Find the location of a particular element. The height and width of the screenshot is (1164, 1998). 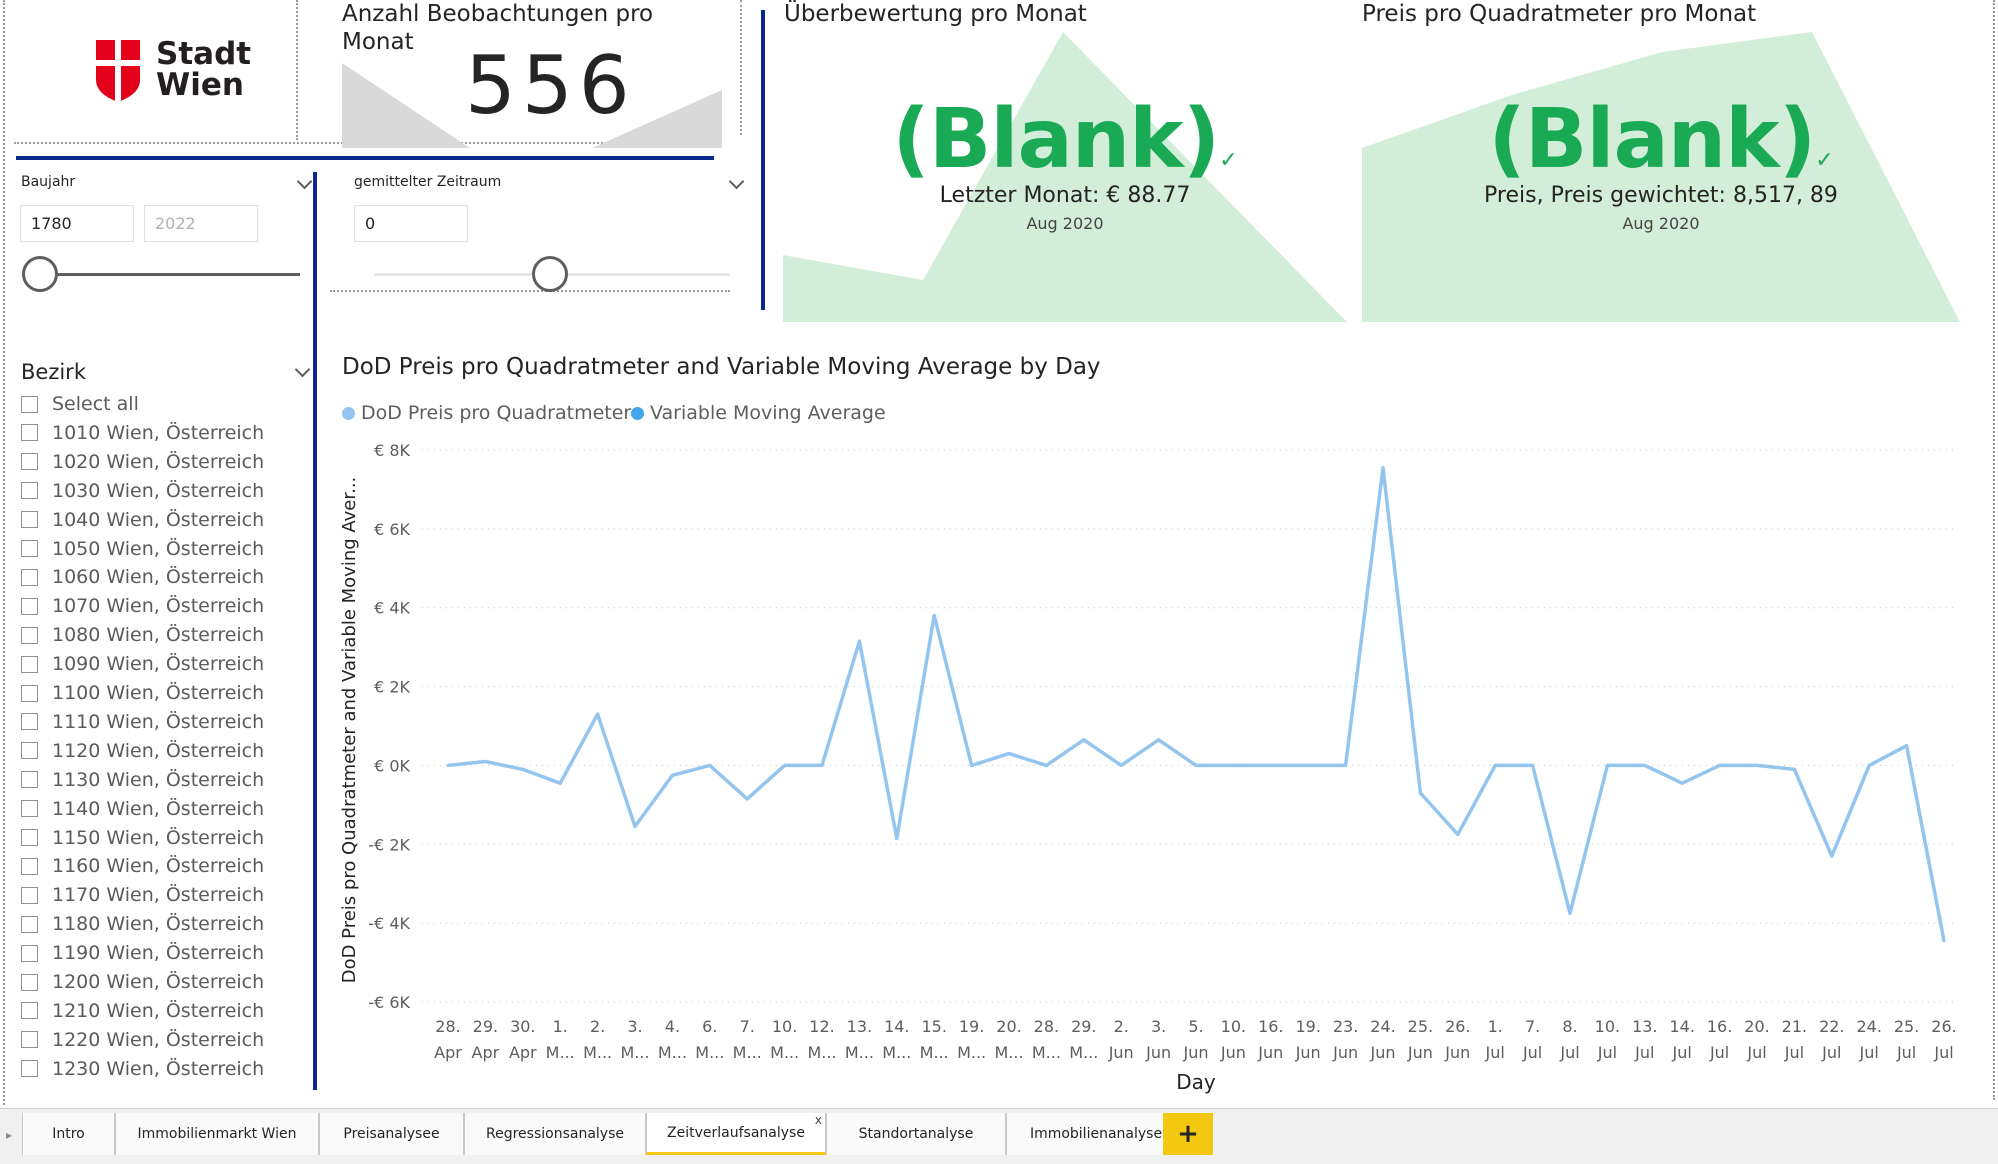

bezirk-list-item: 1110 Wien, Österreich is located at coordinates (142, 722).